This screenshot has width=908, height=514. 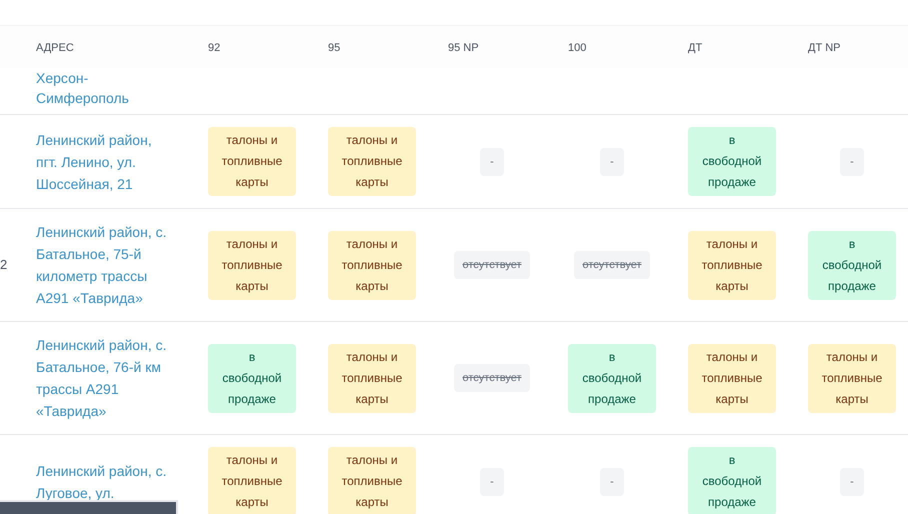 I want to click on address-link: Херсон- Симферополь, so click(x=103, y=88).